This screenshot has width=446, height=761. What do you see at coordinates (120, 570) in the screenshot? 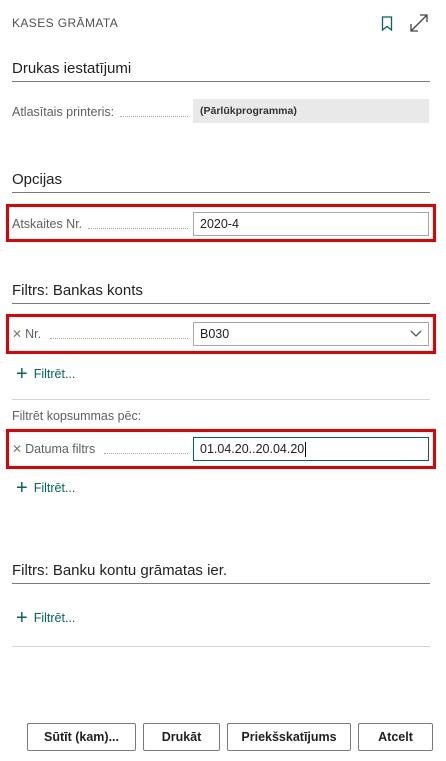
I see `section-title-filter-ledger: Filtrs: Banku kontu grāmatas ier.` at bounding box center [120, 570].